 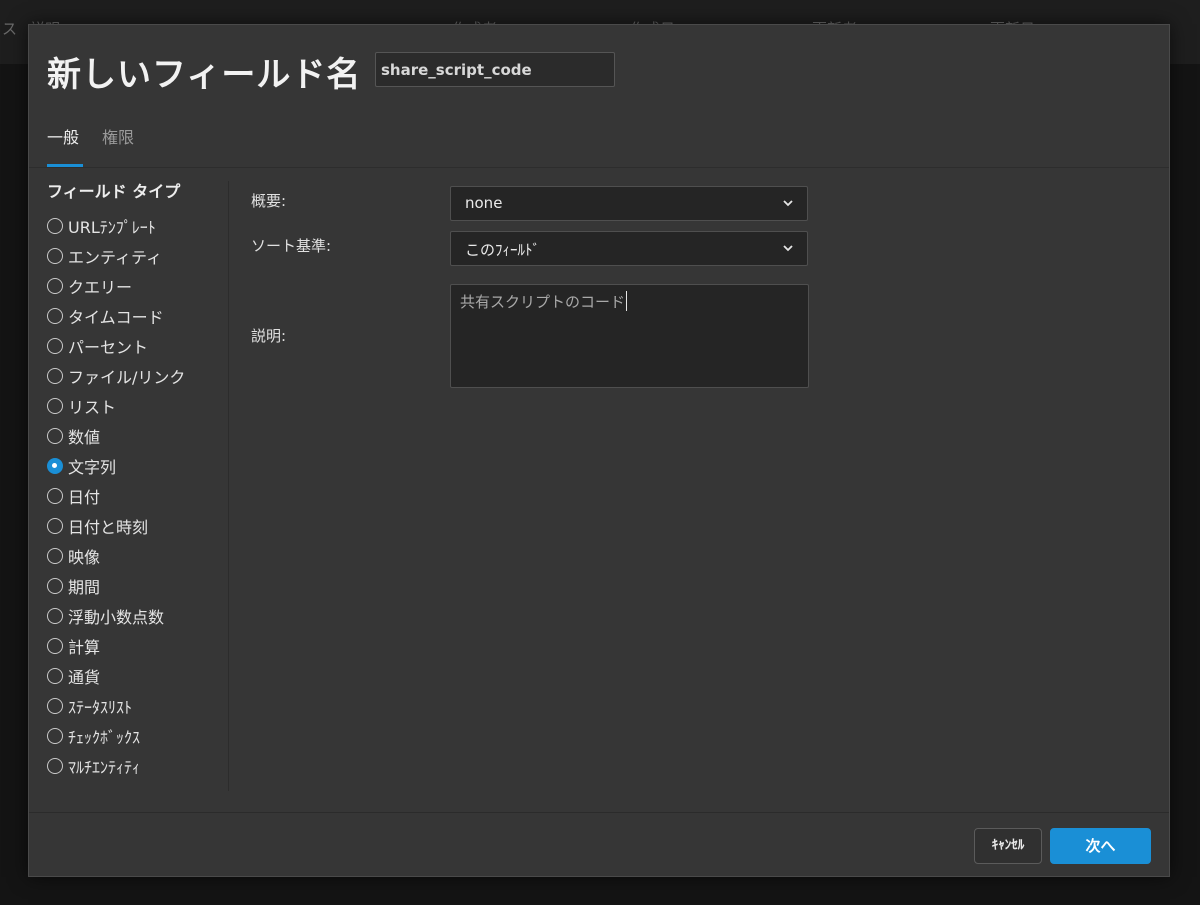 I want to click on field-type-option: 計算, so click(x=137, y=646).